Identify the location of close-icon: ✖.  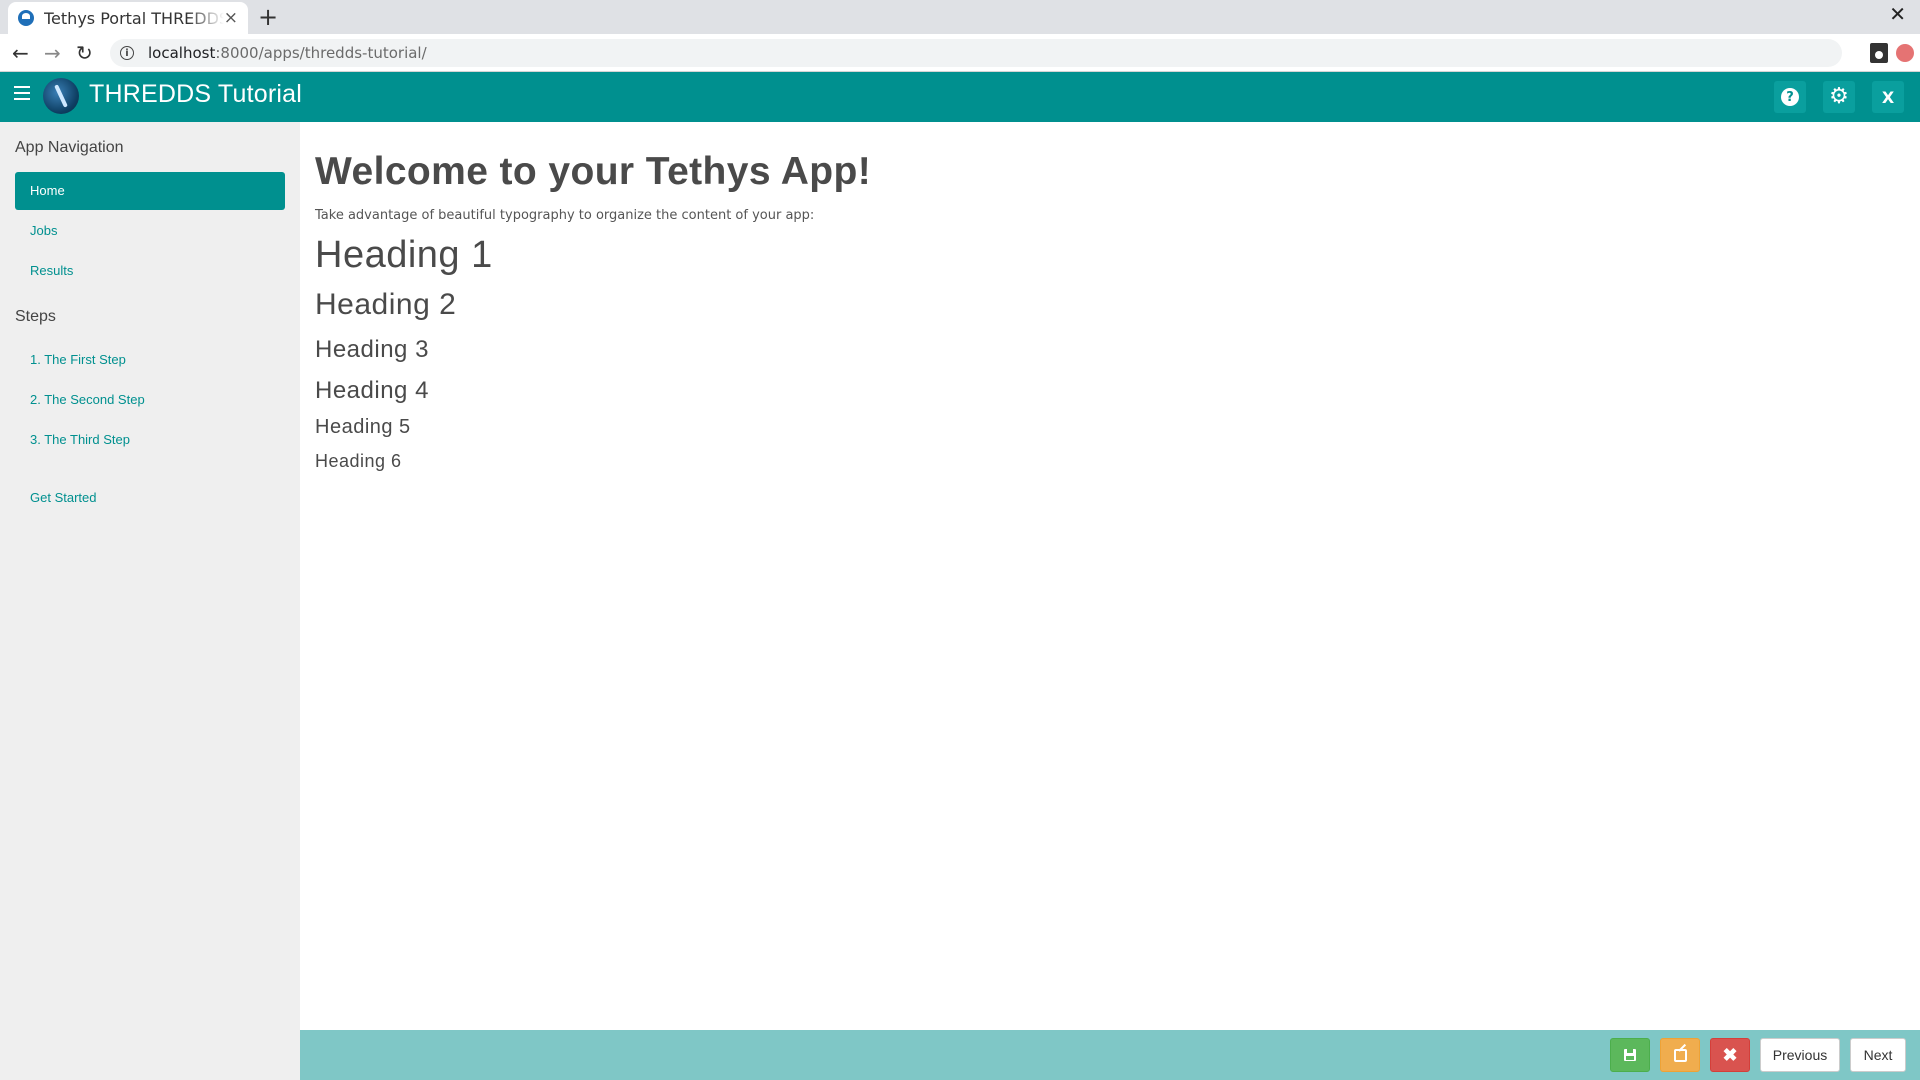
(1730, 1054).